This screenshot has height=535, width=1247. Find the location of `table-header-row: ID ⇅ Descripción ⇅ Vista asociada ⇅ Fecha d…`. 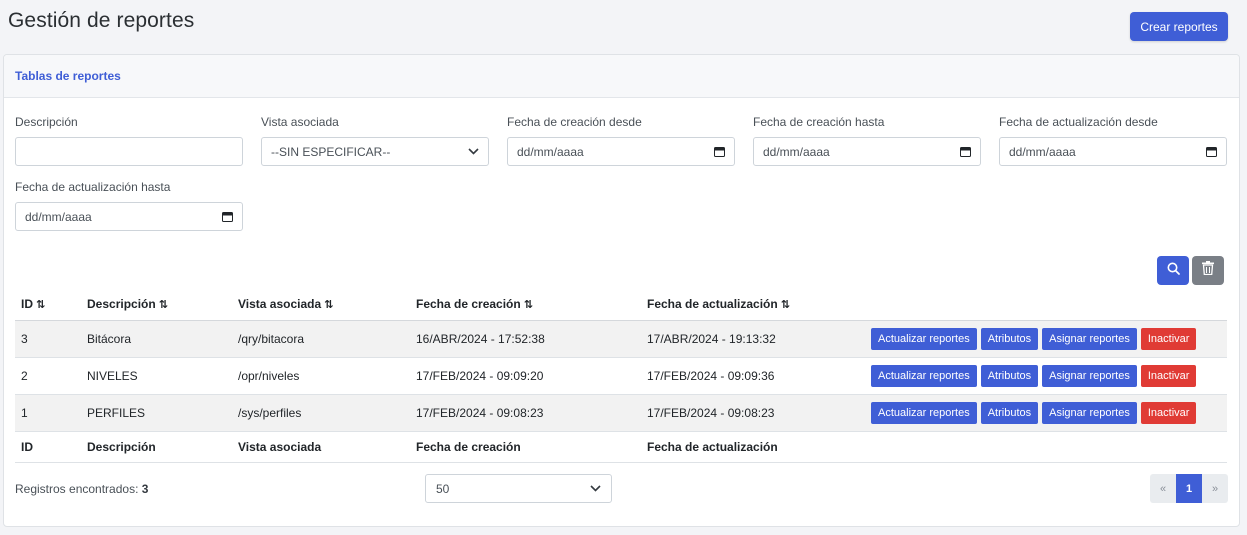

table-header-row: ID ⇅ Descripción ⇅ Vista asociada ⇅ Fecha d… is located at coordinates (621, 304).